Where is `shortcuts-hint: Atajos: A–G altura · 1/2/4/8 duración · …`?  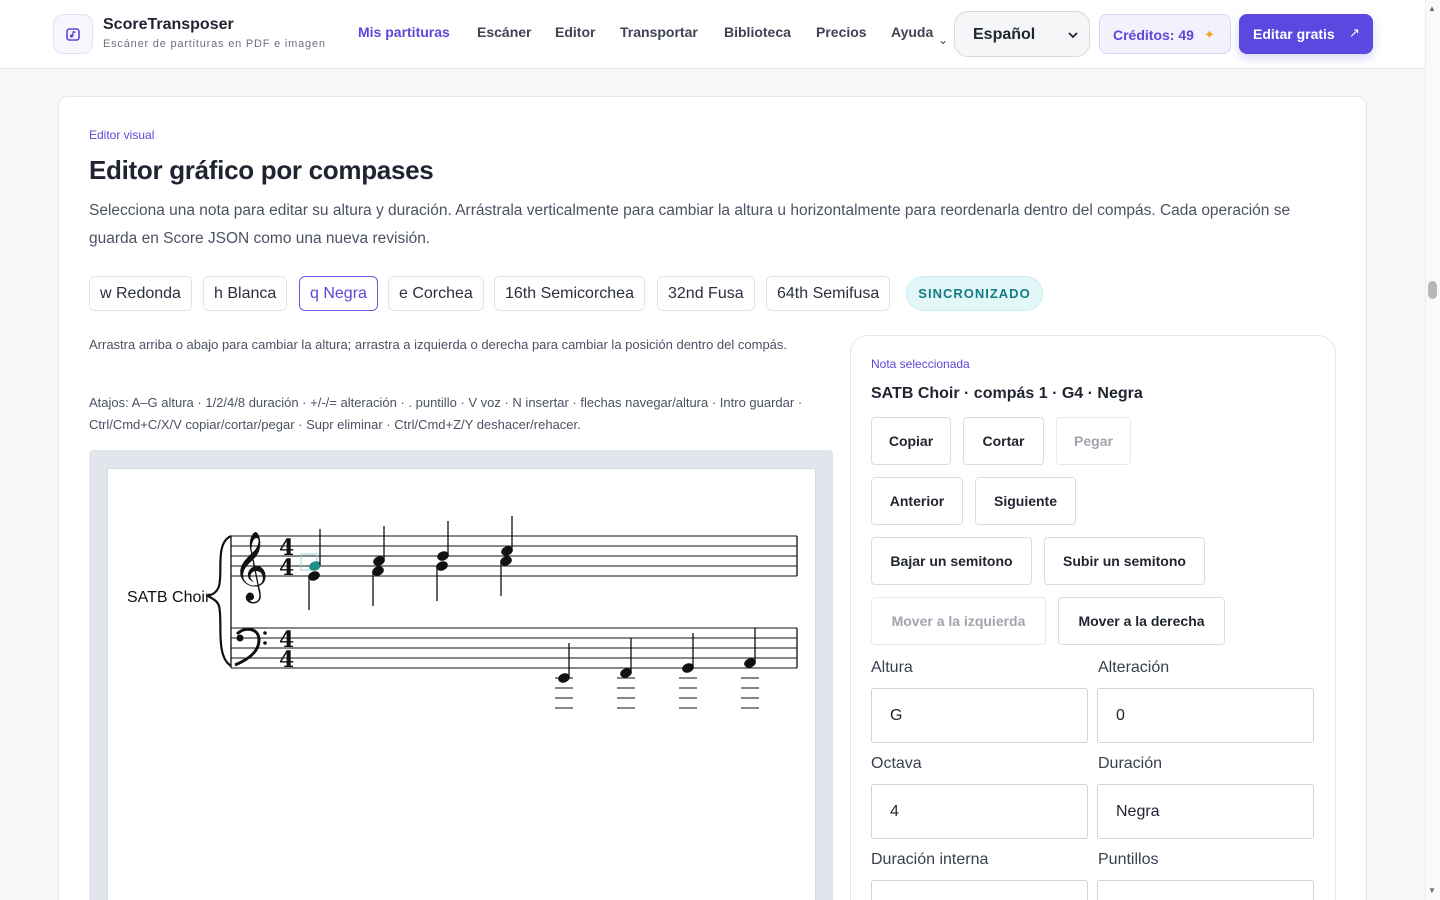
shortcuts-hint: Atajos: A–G altura · 1/2/4/8 duración · … is located at coordinates (446, 413).